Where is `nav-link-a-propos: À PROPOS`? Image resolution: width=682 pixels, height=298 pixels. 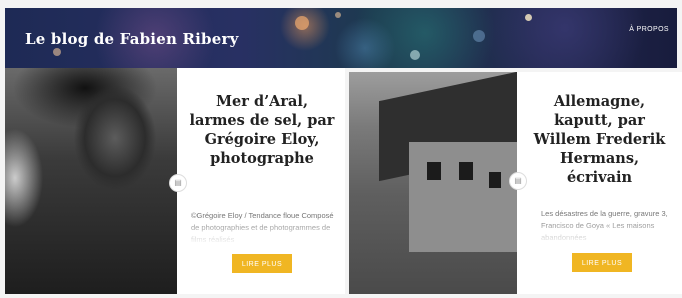
nav-link-a-propos: À PROPOS is located at coordinates (649, 29).